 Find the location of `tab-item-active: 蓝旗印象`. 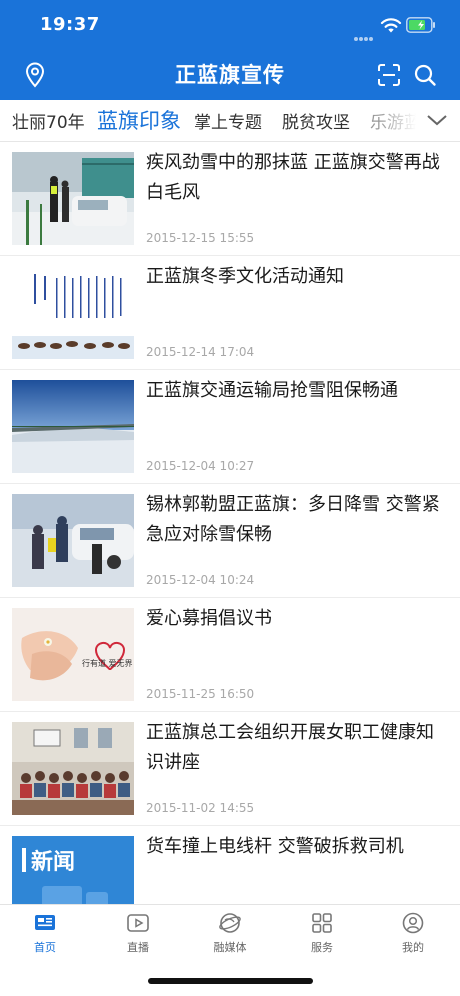

tab-item-active: 蓝旗印象 is located at coordinates (139, 120).